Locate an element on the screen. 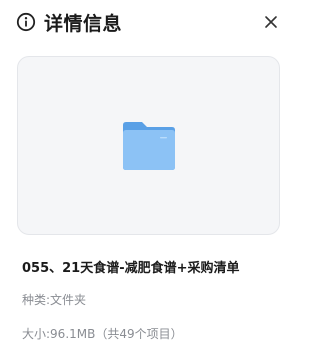 This screenshot has height=351, width=320. size-value: 96.1MB（共49个项目） is located at coordinates (116, 334).